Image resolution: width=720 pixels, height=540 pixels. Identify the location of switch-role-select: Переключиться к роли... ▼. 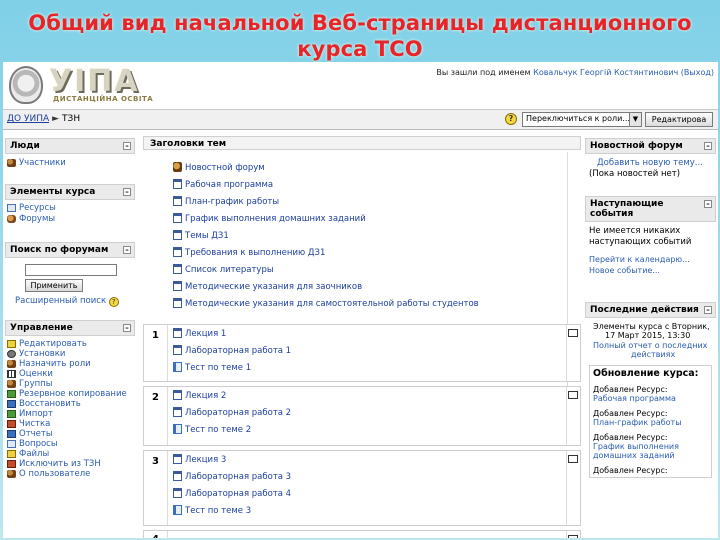
(582, 119).